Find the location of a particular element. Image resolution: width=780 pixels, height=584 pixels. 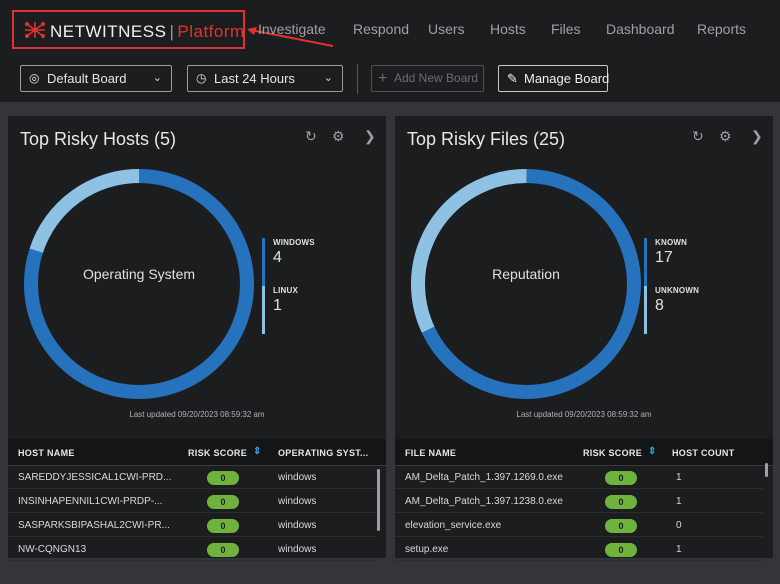

nav-respond: Respond is located at coordinates (381, 29).